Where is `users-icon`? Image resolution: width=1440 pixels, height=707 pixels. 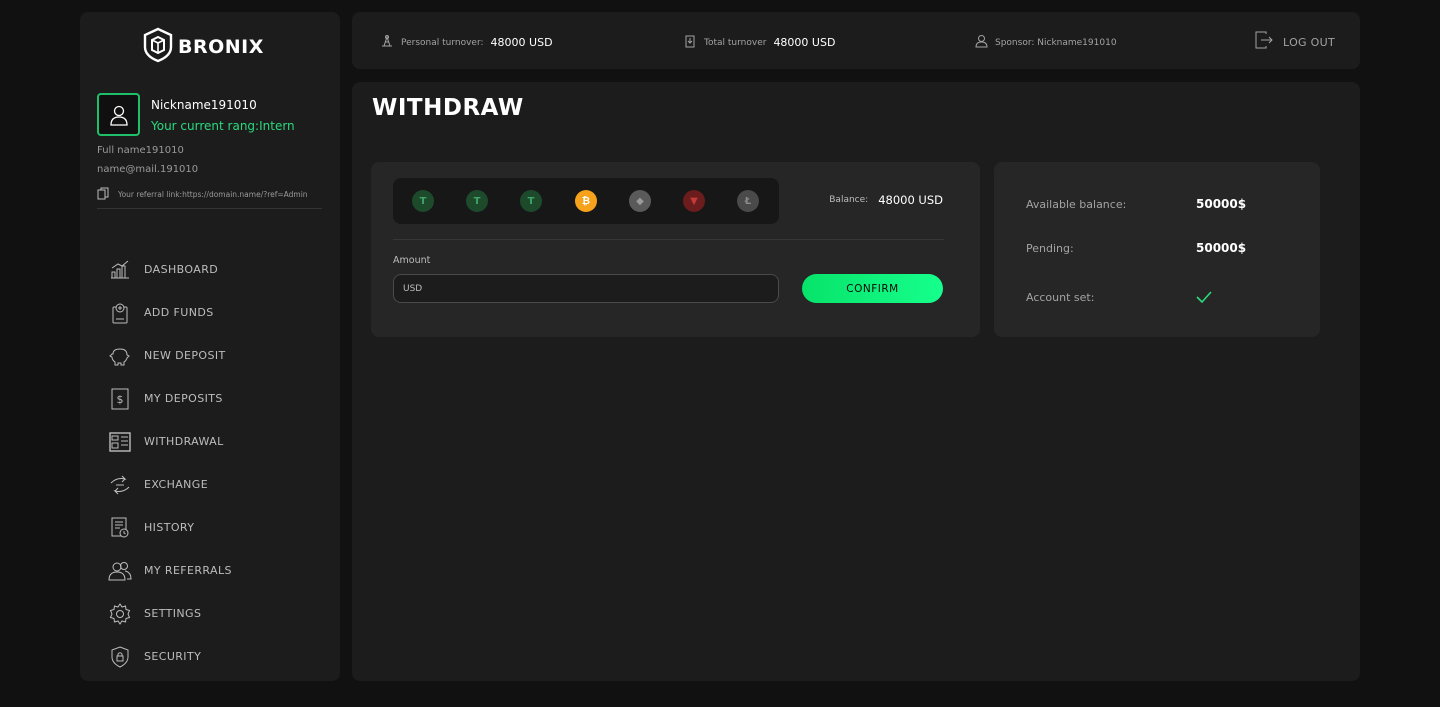
users-icon is located at coordinates (120, 571).